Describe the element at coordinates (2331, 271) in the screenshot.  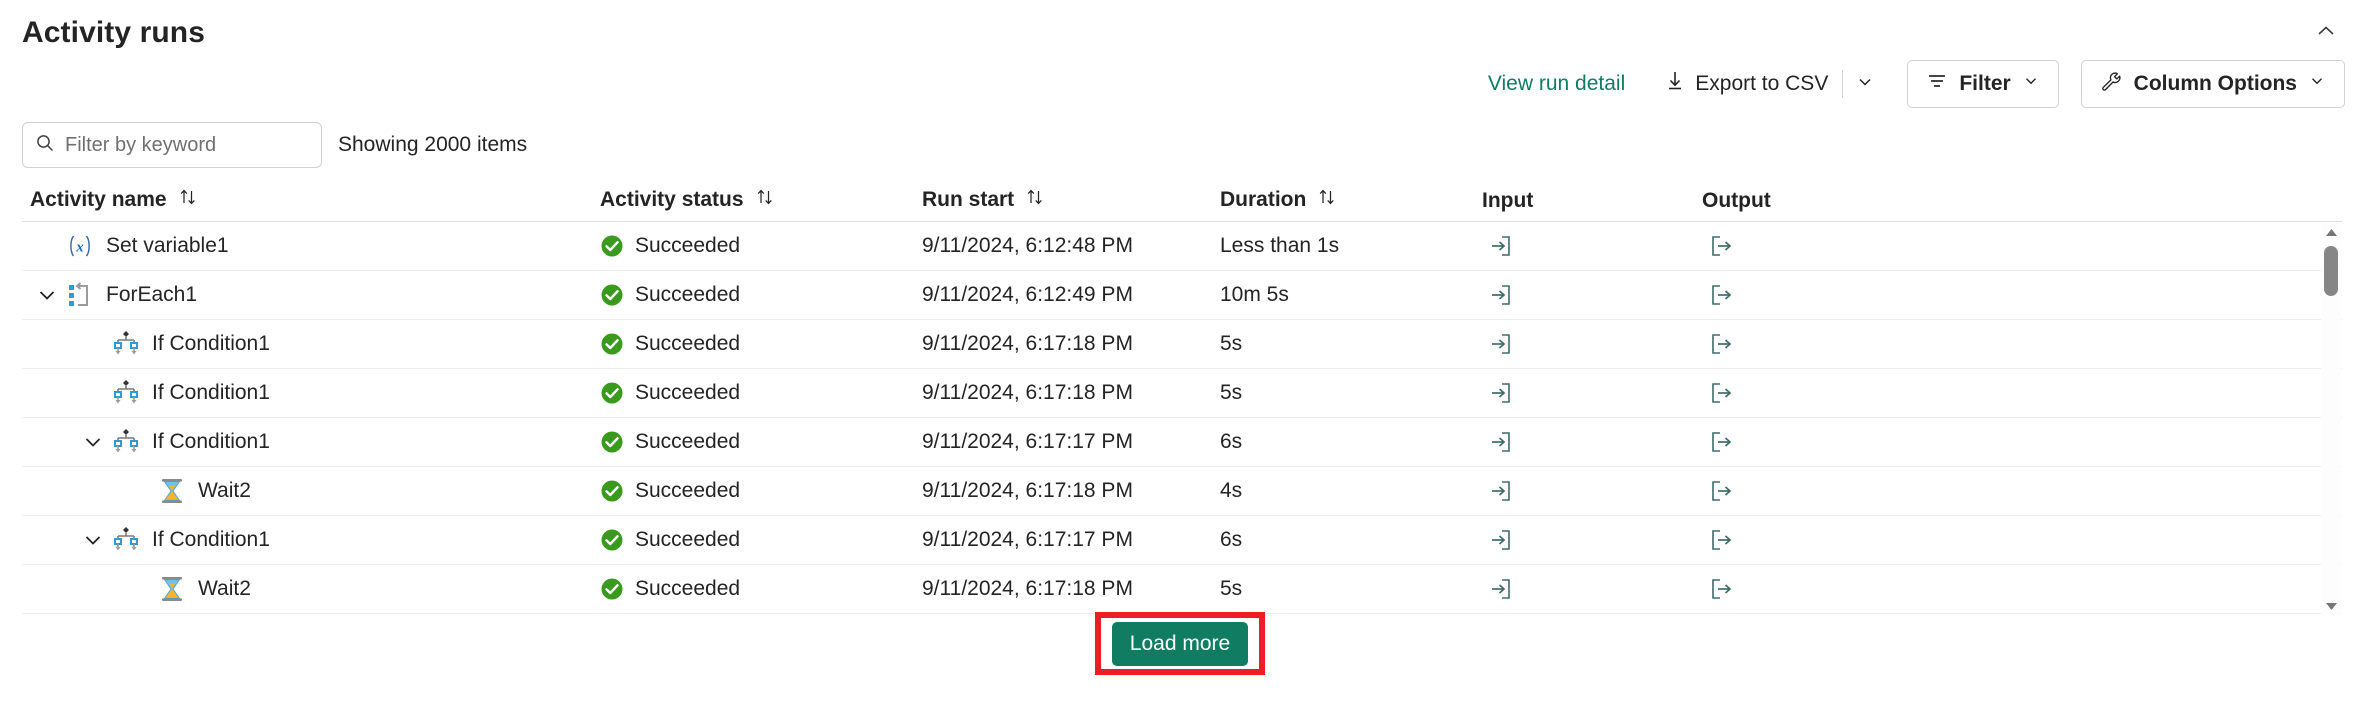
I see `scrollbar-thumb` at that location.